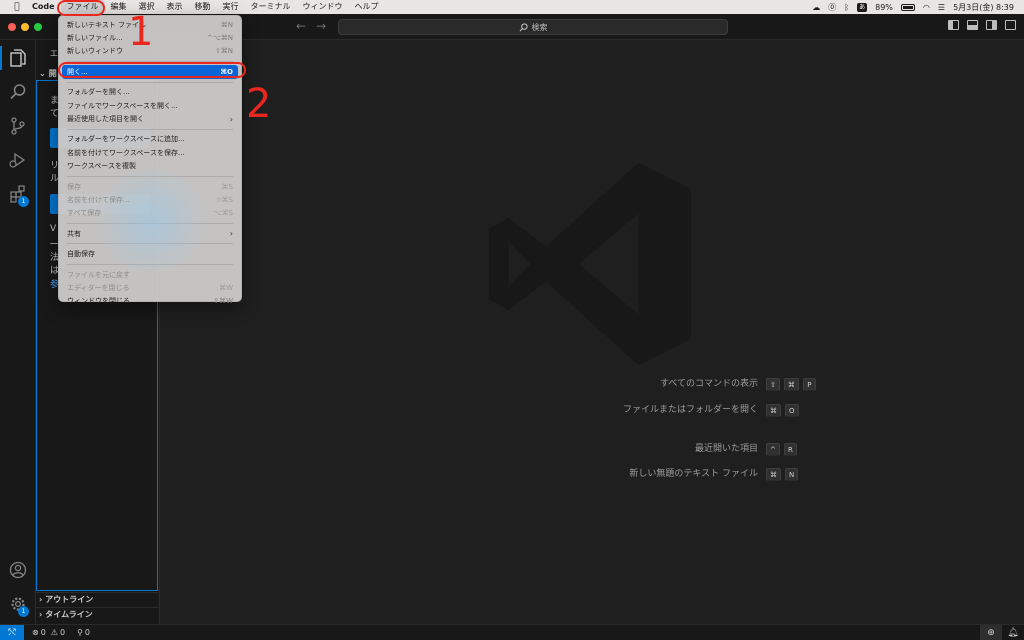  What do you see at coordinates (74, 233) in the screenshot?
I see `menu-item-label: 共有` at bounding box center [74, 233].